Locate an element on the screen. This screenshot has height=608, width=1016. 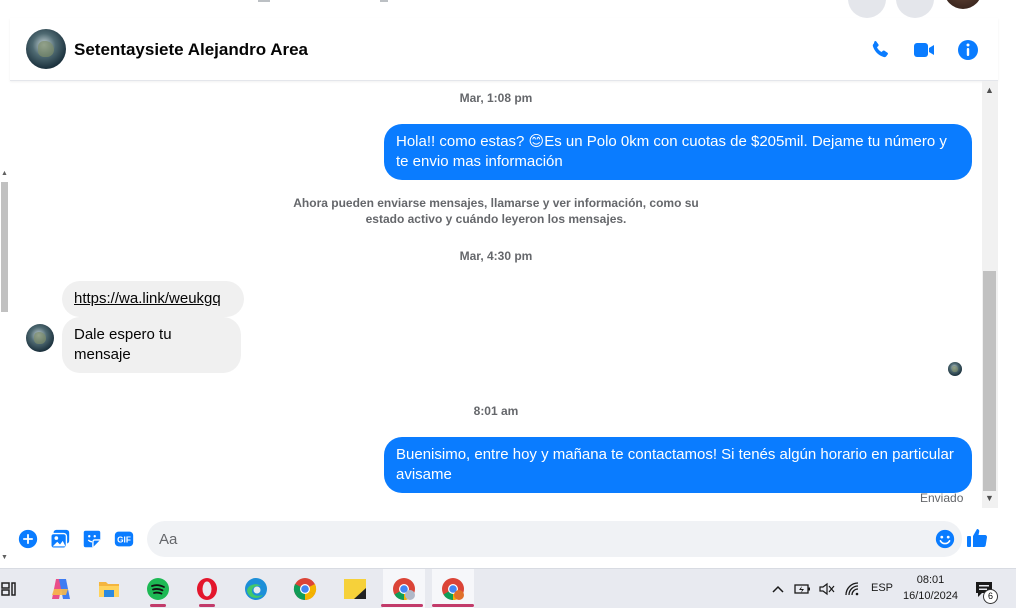
wa-link: https://wa.link/weukgq is located at coordinates (147, 298).